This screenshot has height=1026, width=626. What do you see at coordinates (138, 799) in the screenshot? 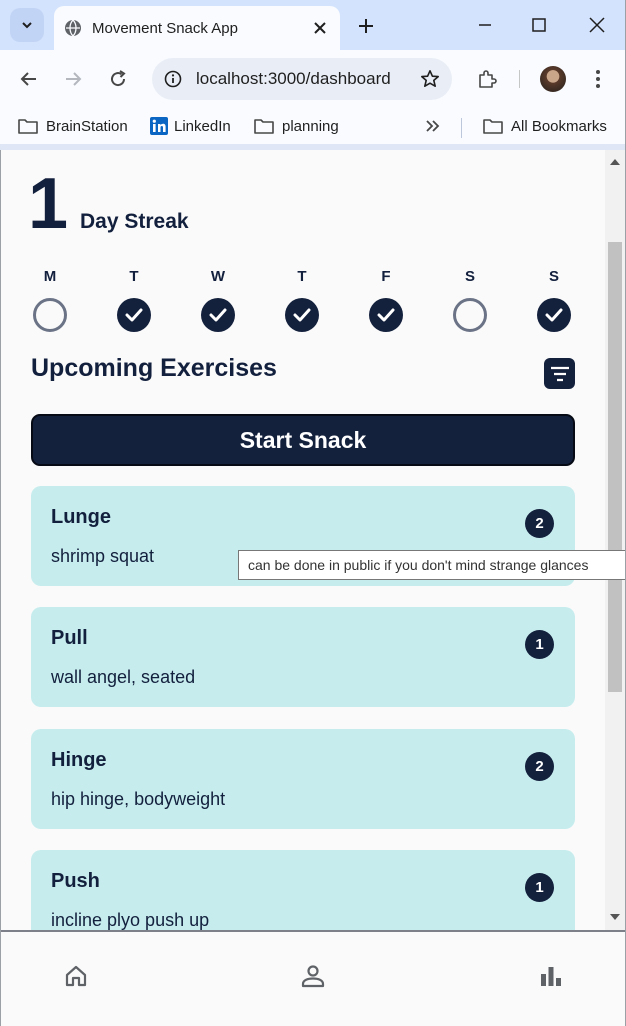
I see `exercise-variation: hip hinge, bodyweight` at bounding box center [138, 799].